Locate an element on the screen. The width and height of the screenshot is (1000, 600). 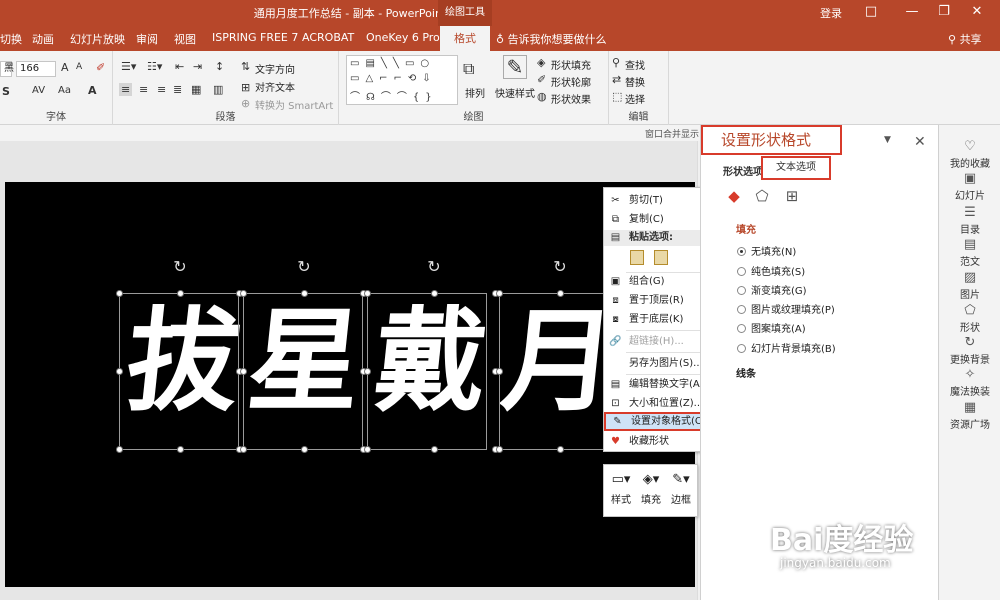
pane-options-icon: ▼ is located at coordinates (887, 140).